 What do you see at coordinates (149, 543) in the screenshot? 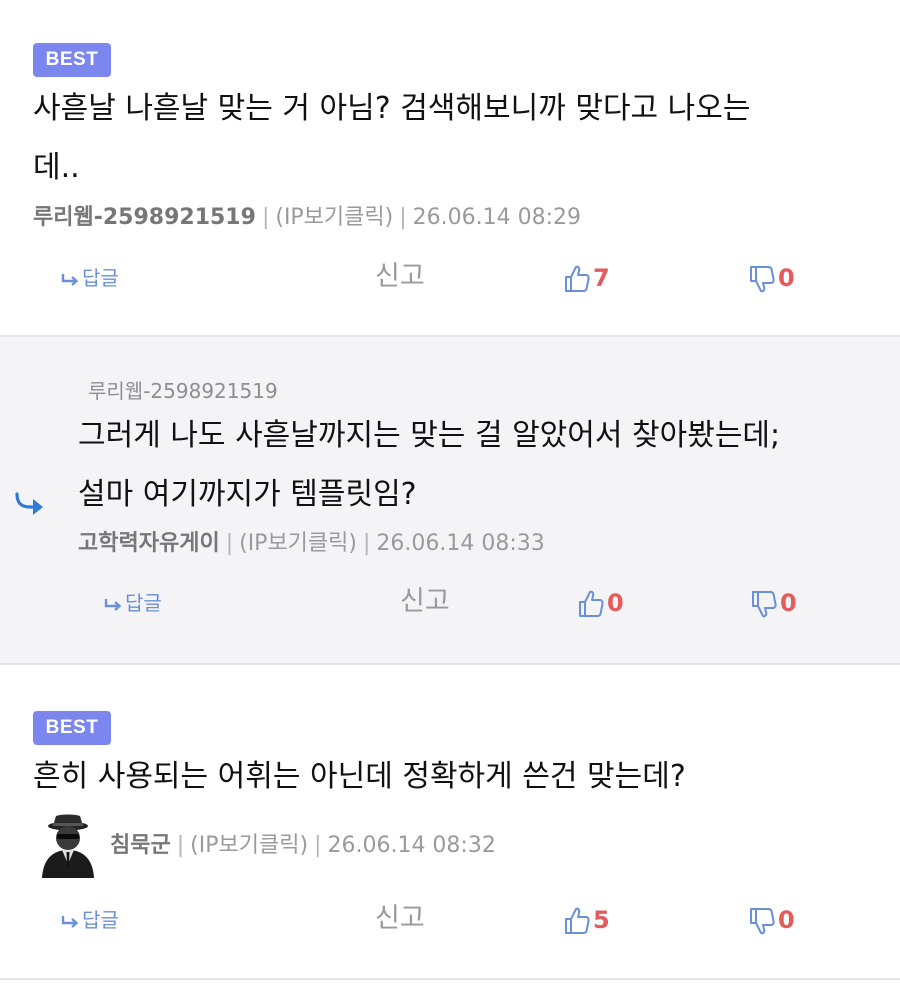
I see `author-name: 고학력자유게이` at bounding box center [149, 543].